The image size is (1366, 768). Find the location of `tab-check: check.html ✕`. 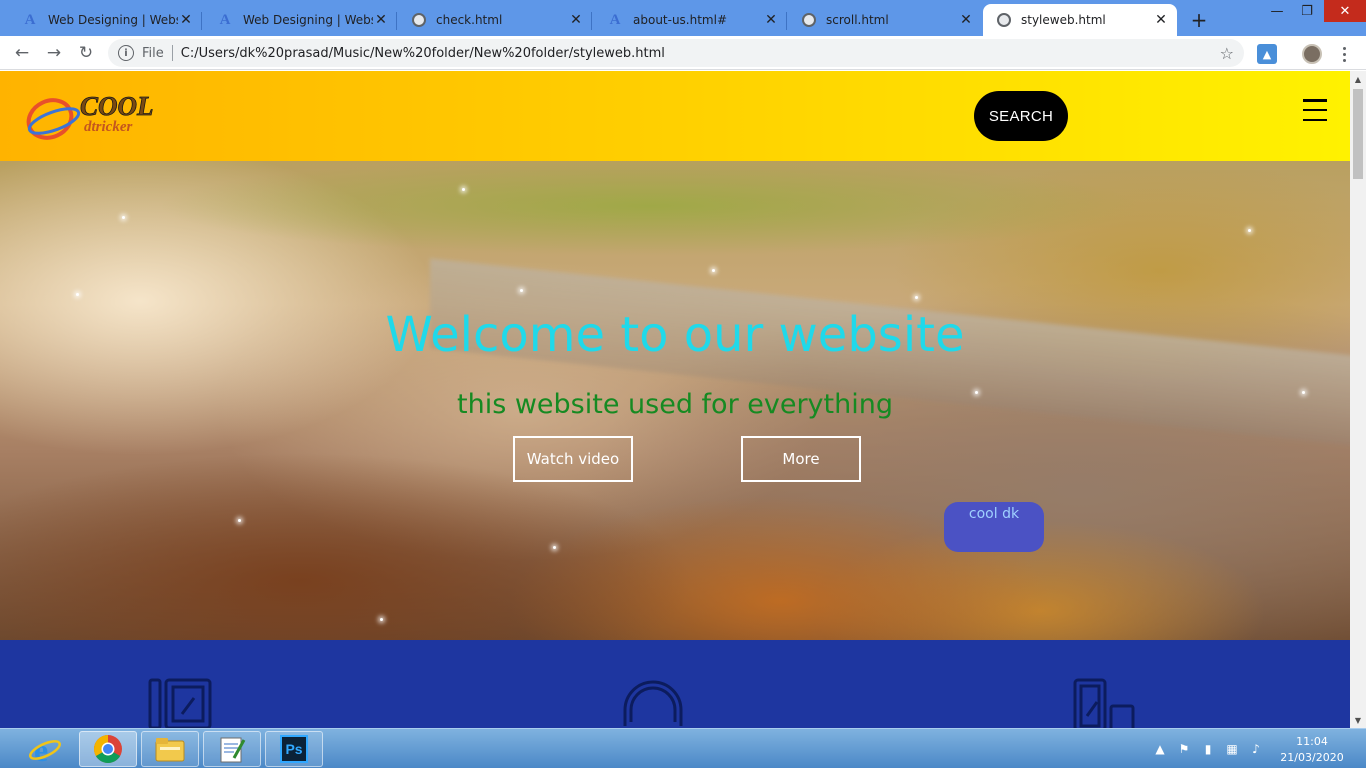

tab-check: check.html ✕ is located at coordinates (495, 20).